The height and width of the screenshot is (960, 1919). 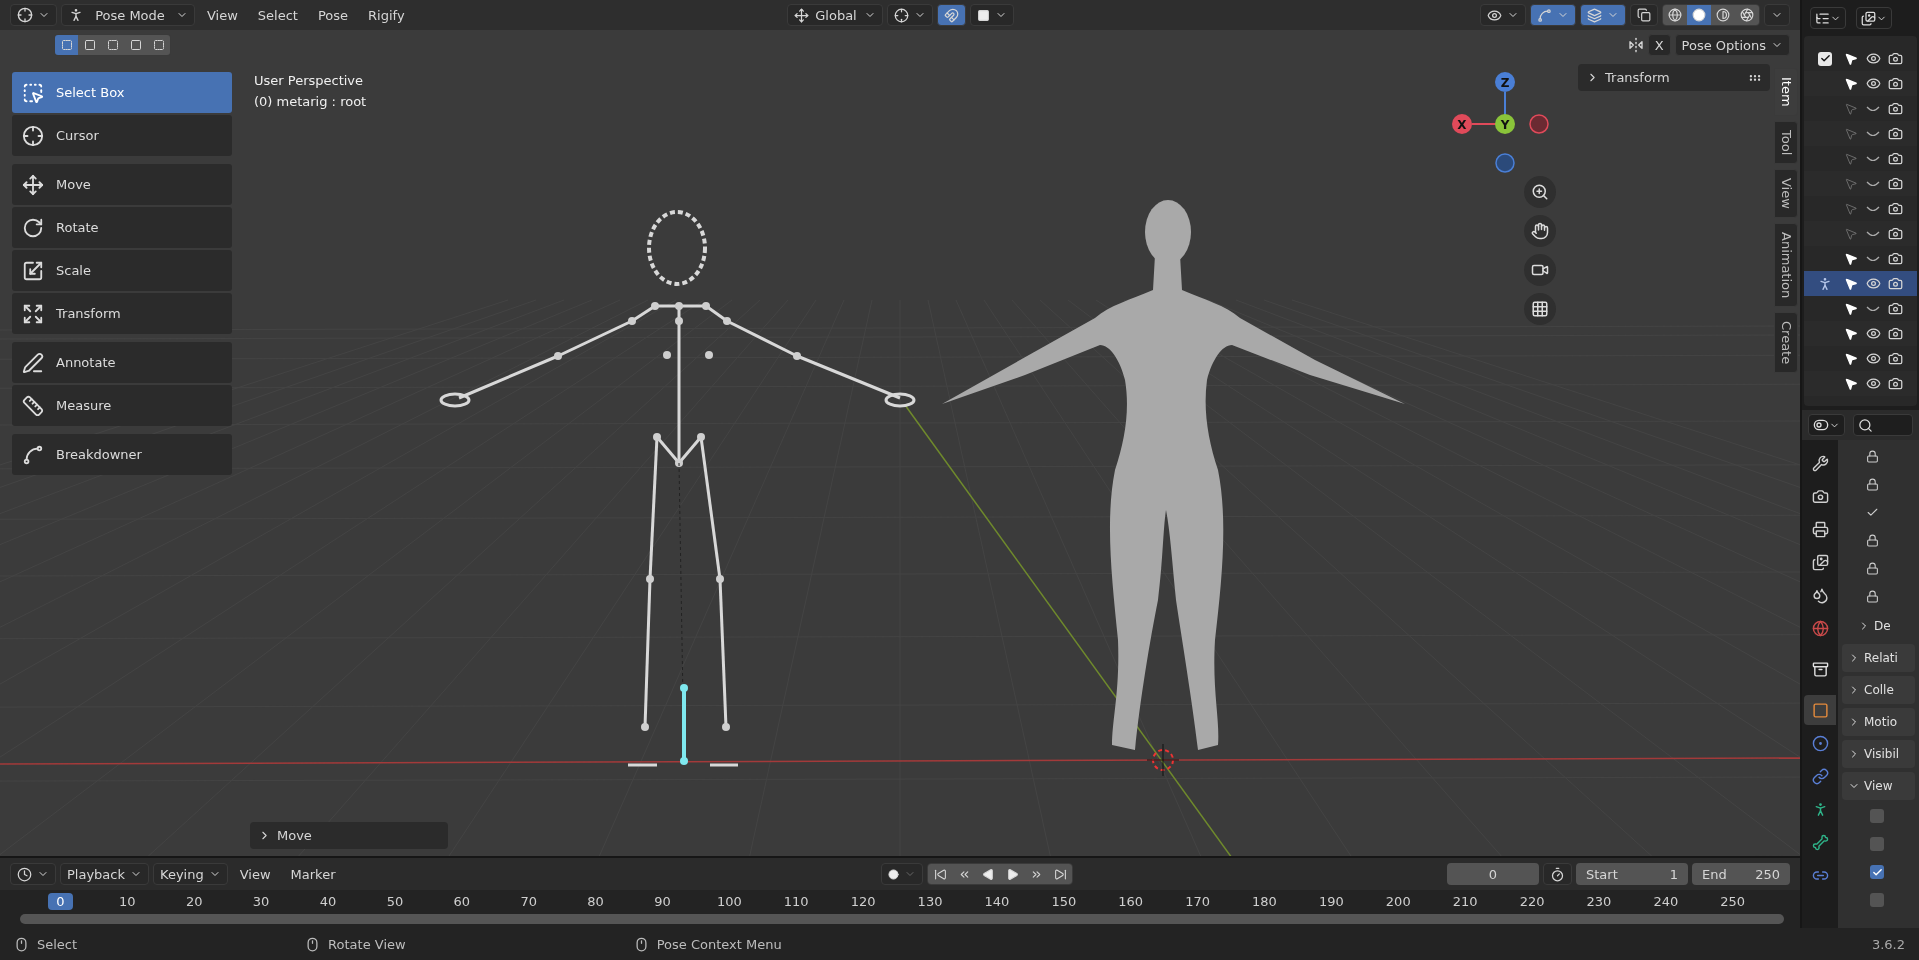 What do you see at coordinates (122, 405) in the screenshot?
I see `tool-button: Measure` at bounding box center [122, 405].